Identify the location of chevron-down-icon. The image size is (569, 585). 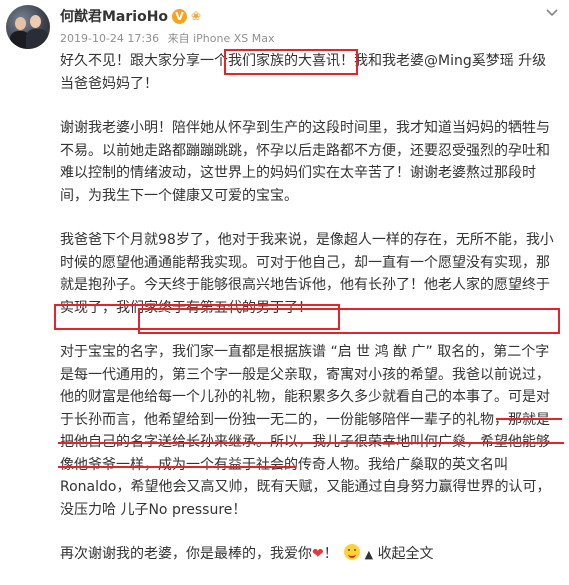
(552, 13).